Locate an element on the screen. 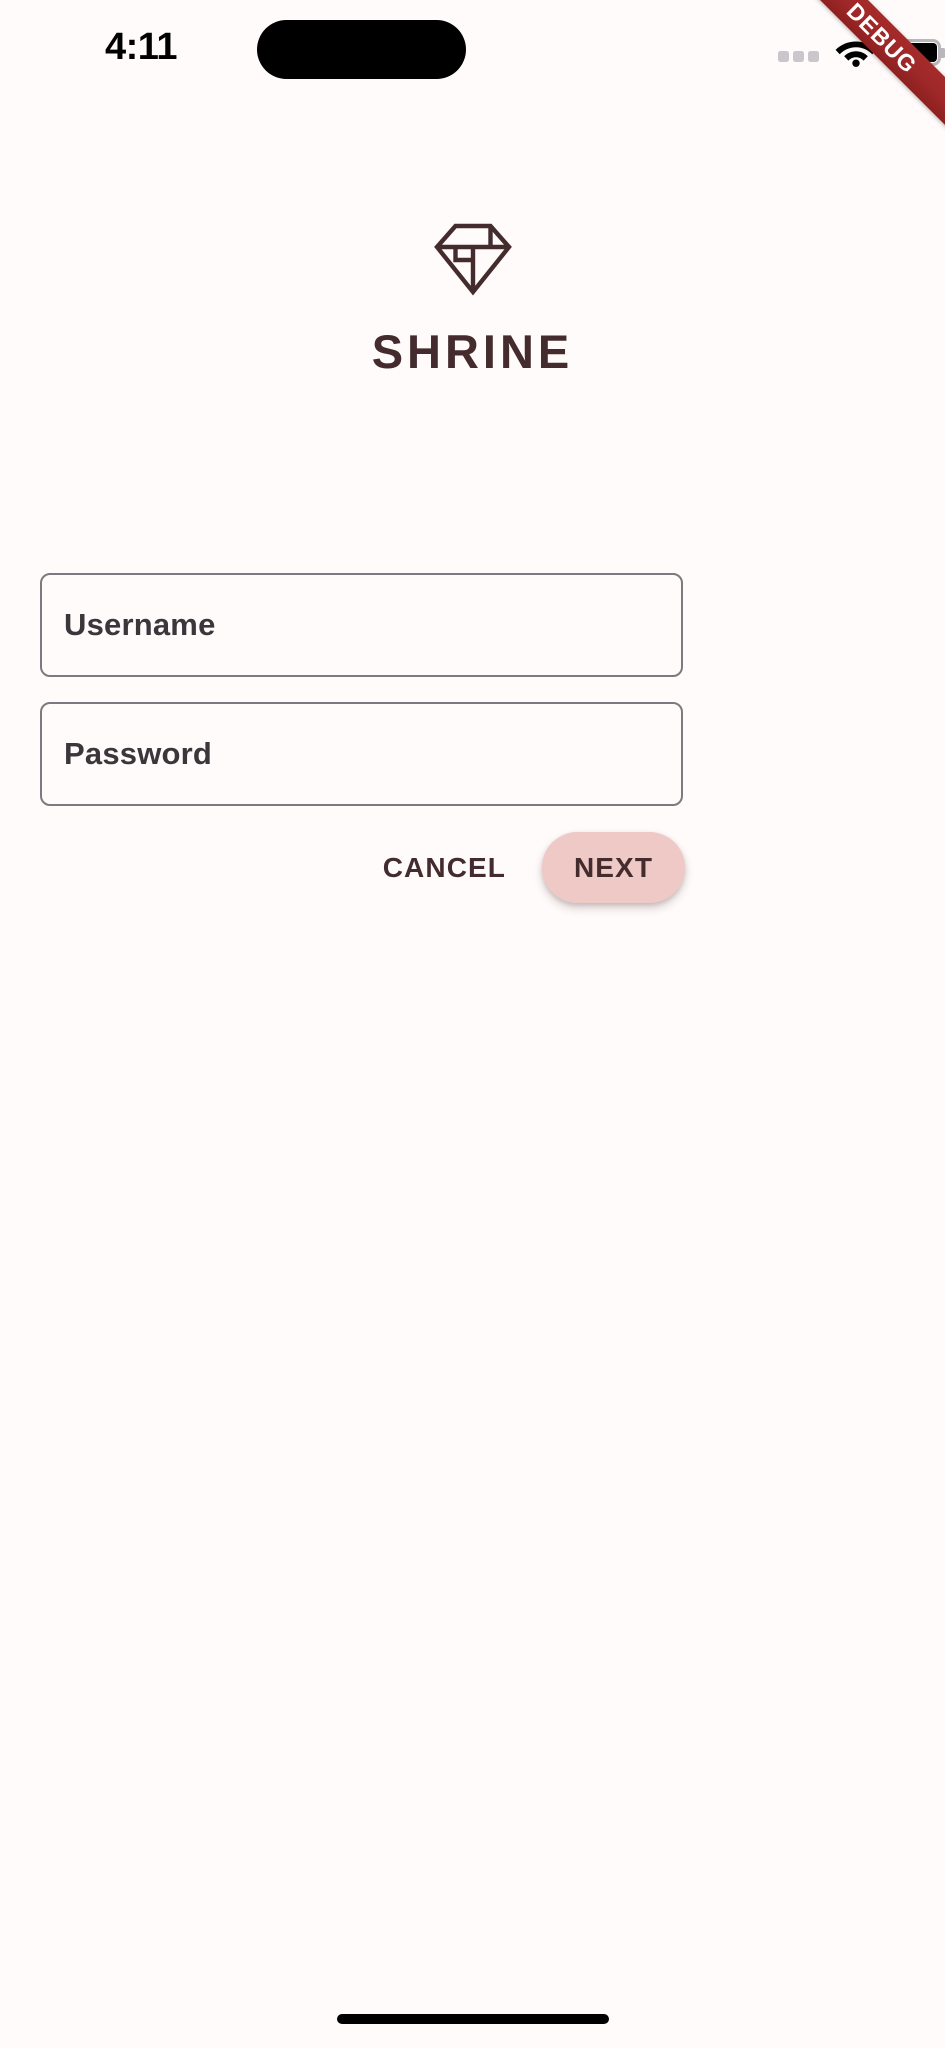 The width and height of the screenshot is (945, 2048). password-input: Password is located at coordinates (361, 754).